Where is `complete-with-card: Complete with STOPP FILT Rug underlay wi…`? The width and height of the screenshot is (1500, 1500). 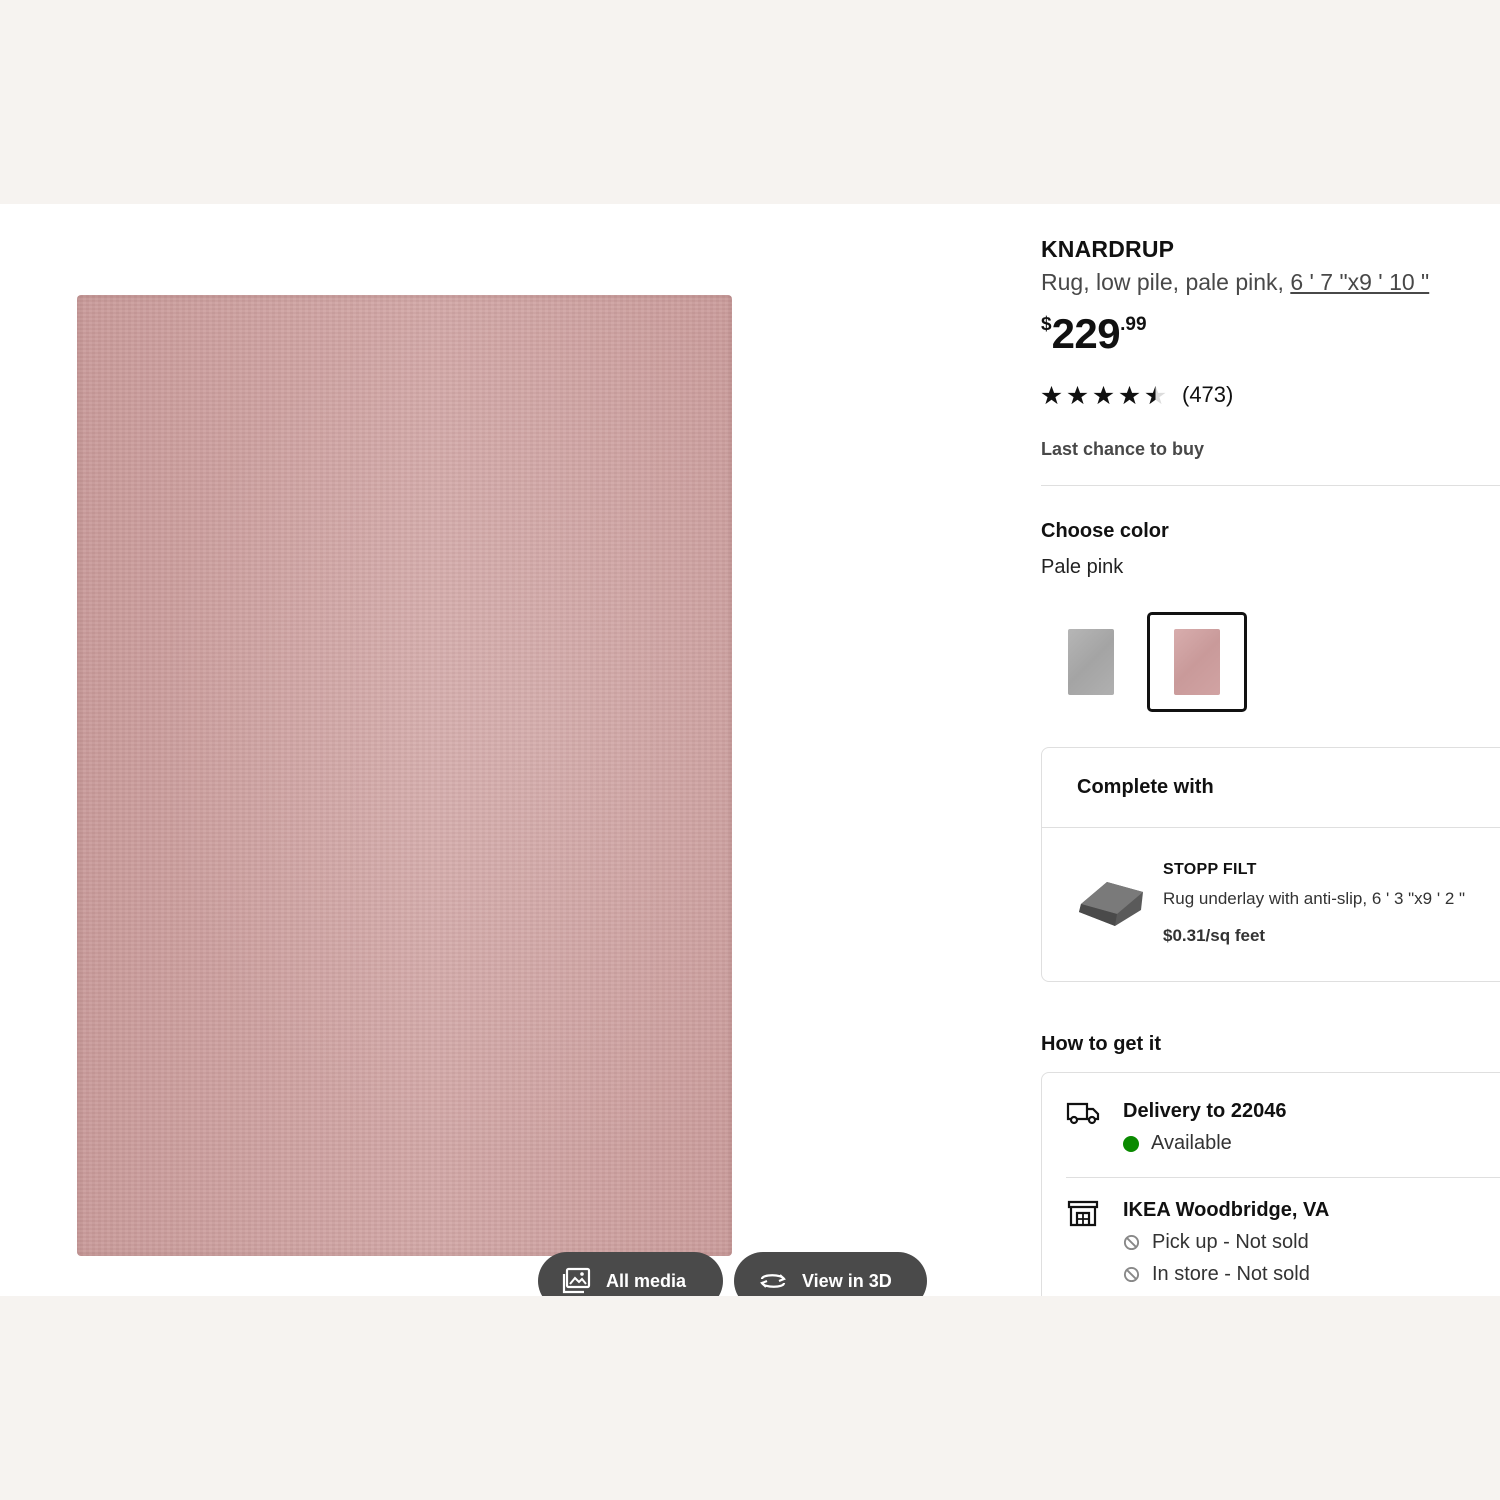 complete-with-card: Complete with STOPP FILT Rug underlay wi… is located at coordinates (1270, 864).